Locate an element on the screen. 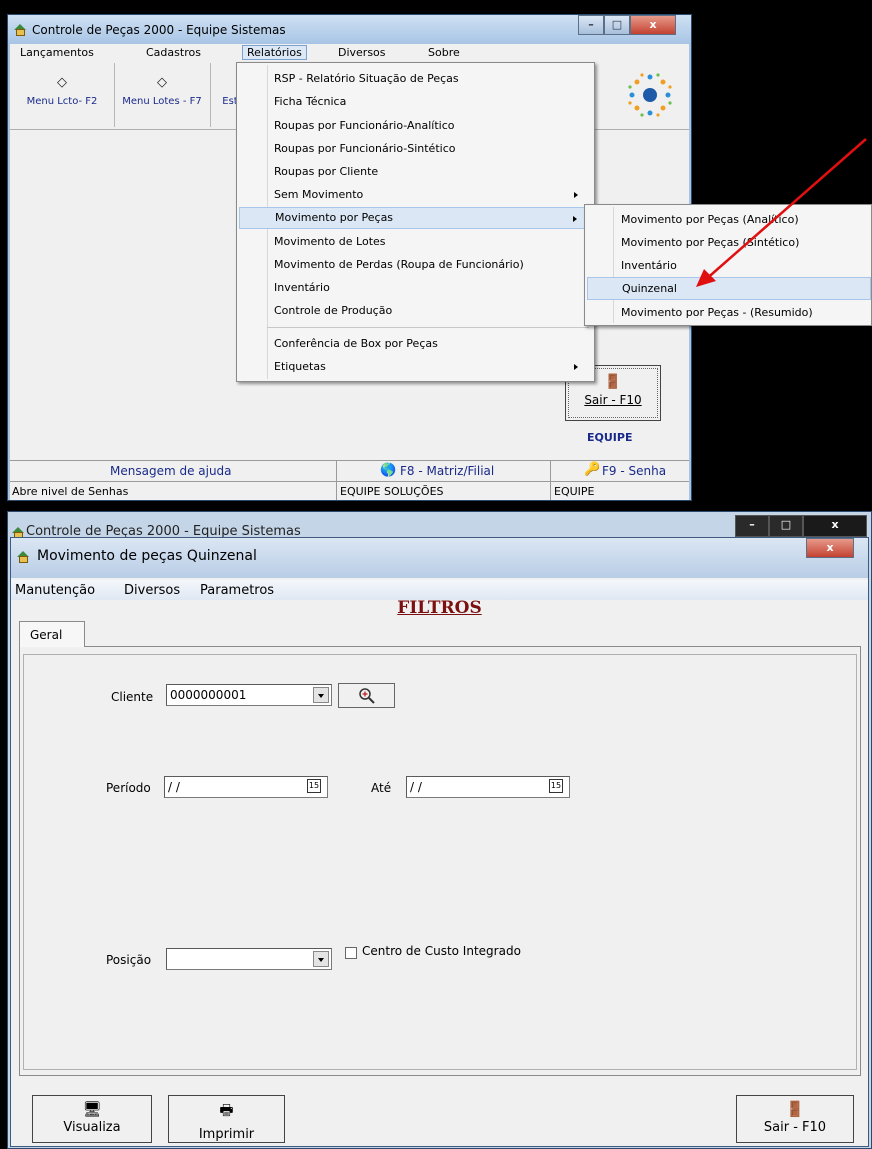 Image resolution: width=872 pixels, height=1149 pixels. globe-icon: 🌎 is located at coordinates (388, 470).